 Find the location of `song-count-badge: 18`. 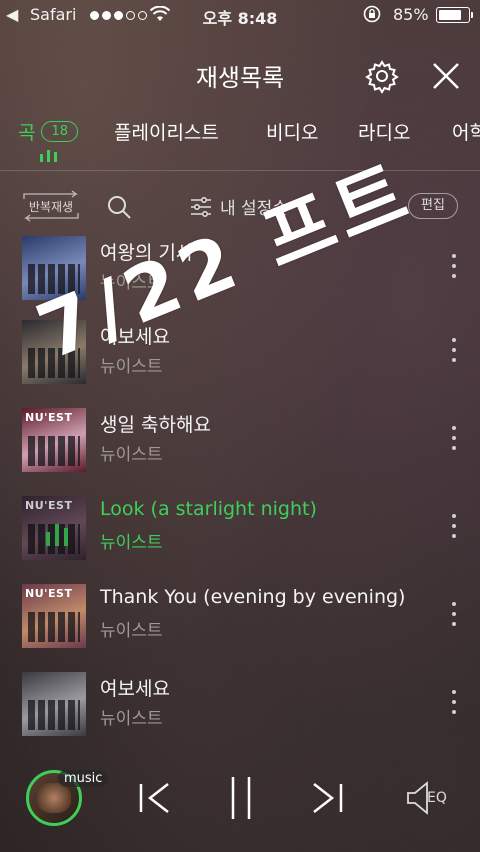

song-count-badge: 18 is located at coordinates (60, 131).